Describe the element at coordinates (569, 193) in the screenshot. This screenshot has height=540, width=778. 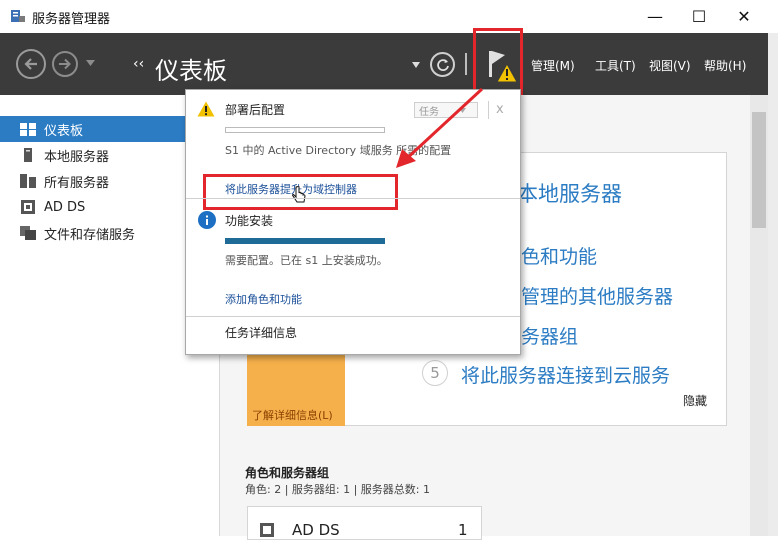
I see `quick-start-configure-local-server: 本地服务器` at that location.